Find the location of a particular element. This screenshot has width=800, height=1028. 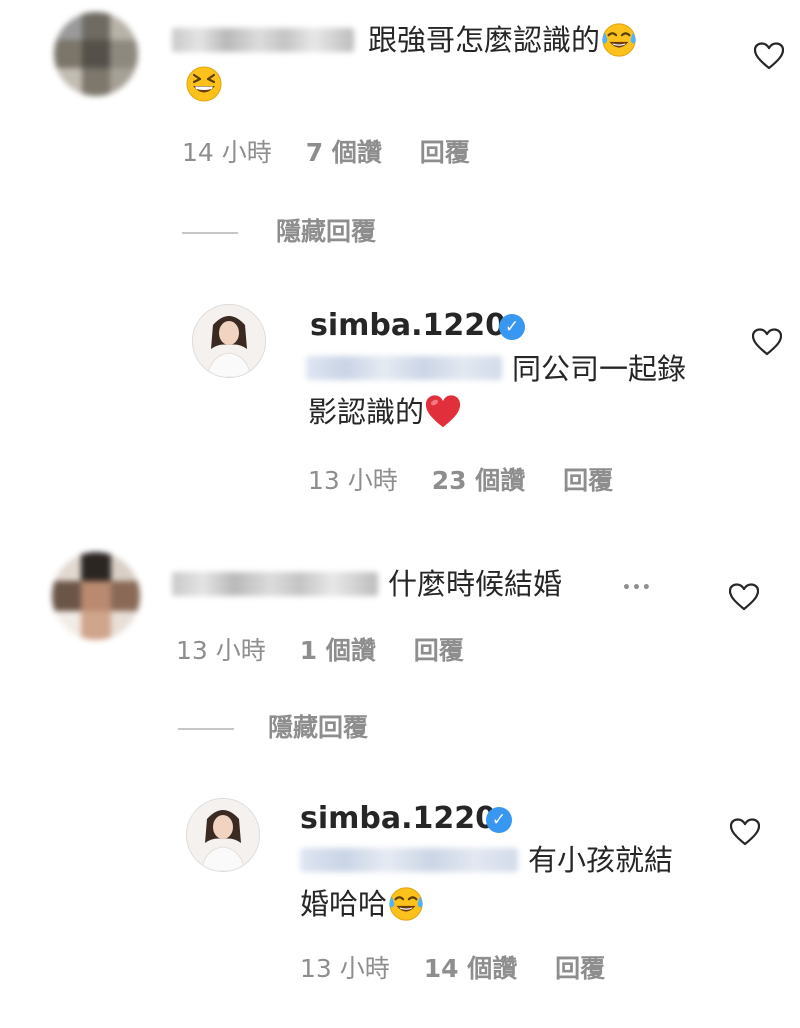

more-options-icon: ••• is located at coordinates (637, 588).